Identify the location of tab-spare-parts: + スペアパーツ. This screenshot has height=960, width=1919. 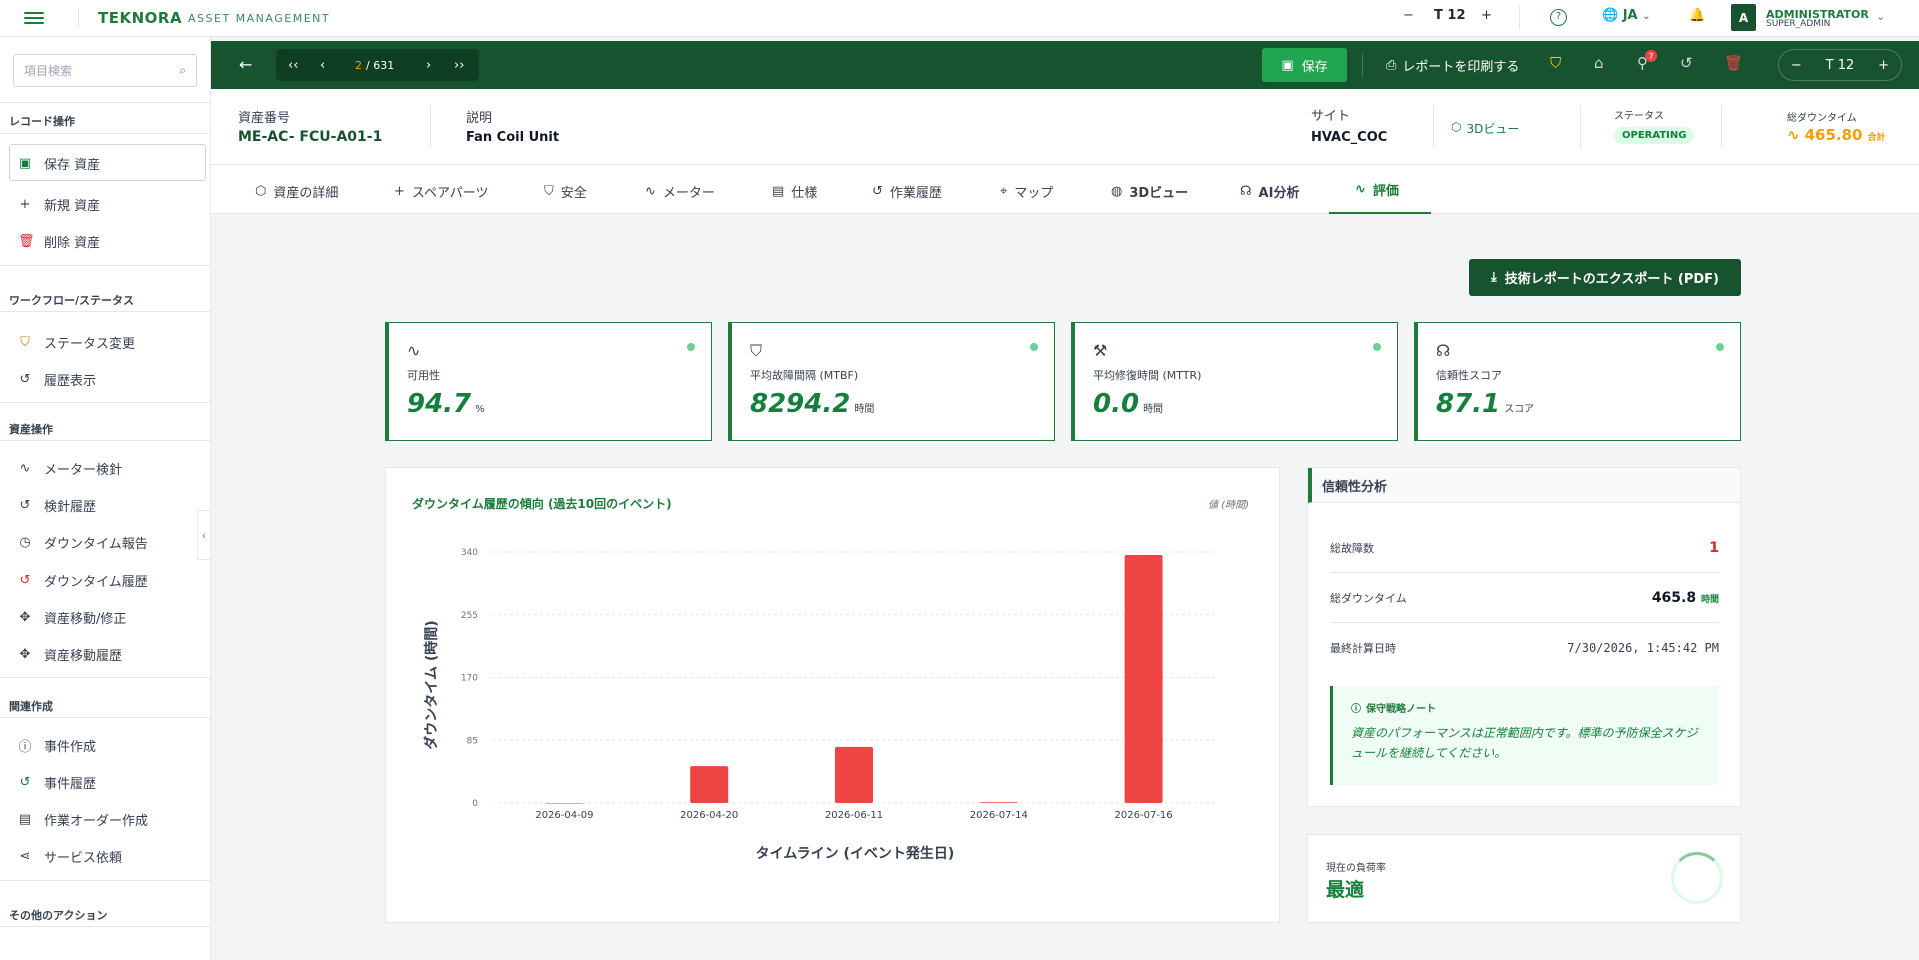
(441, 191).